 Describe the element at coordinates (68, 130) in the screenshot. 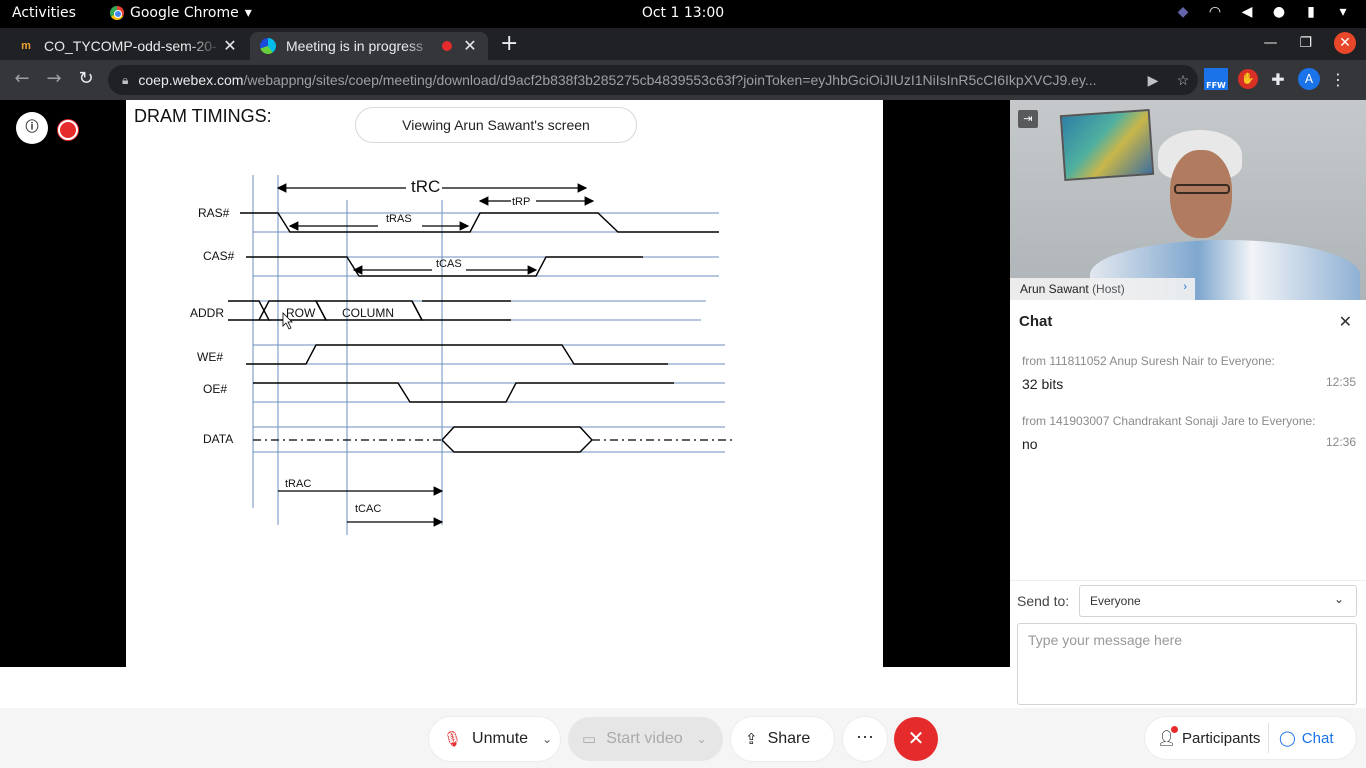

I see `recording-icon` at that location.